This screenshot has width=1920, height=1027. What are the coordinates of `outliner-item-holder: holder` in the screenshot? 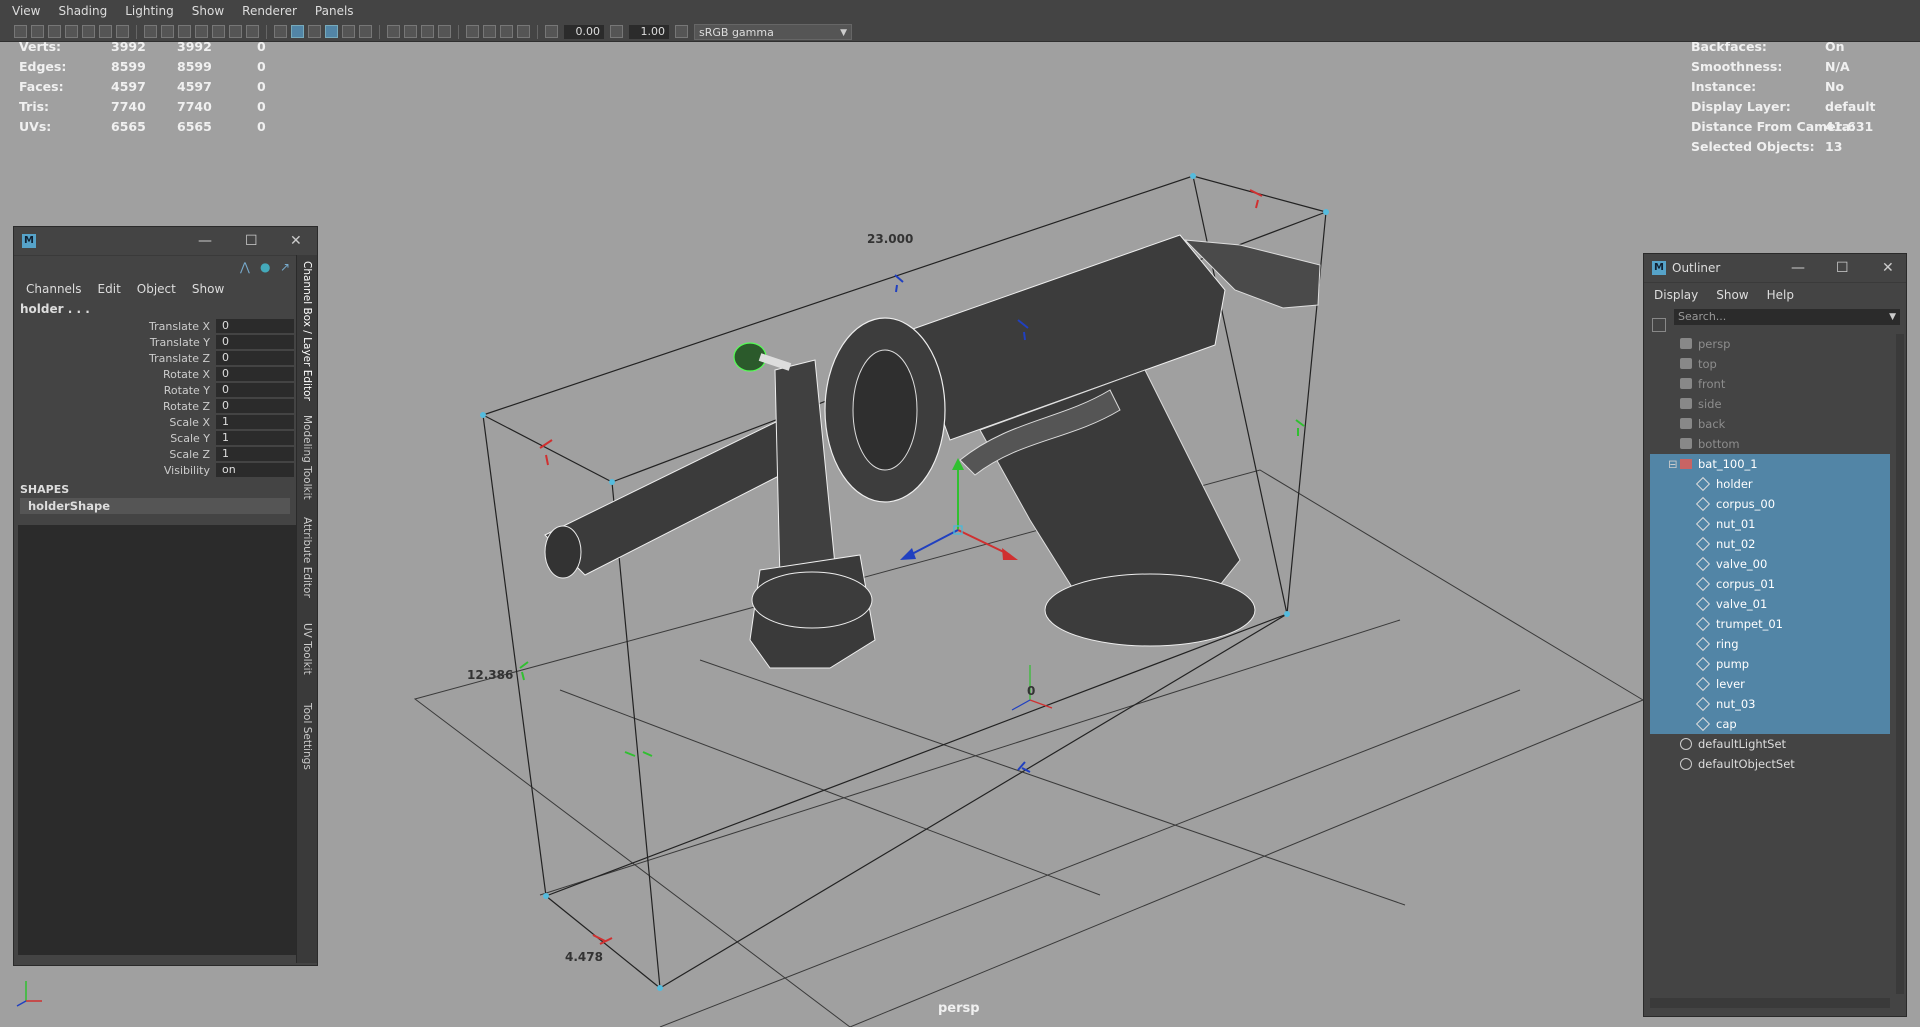 It's located at (1770, 484).